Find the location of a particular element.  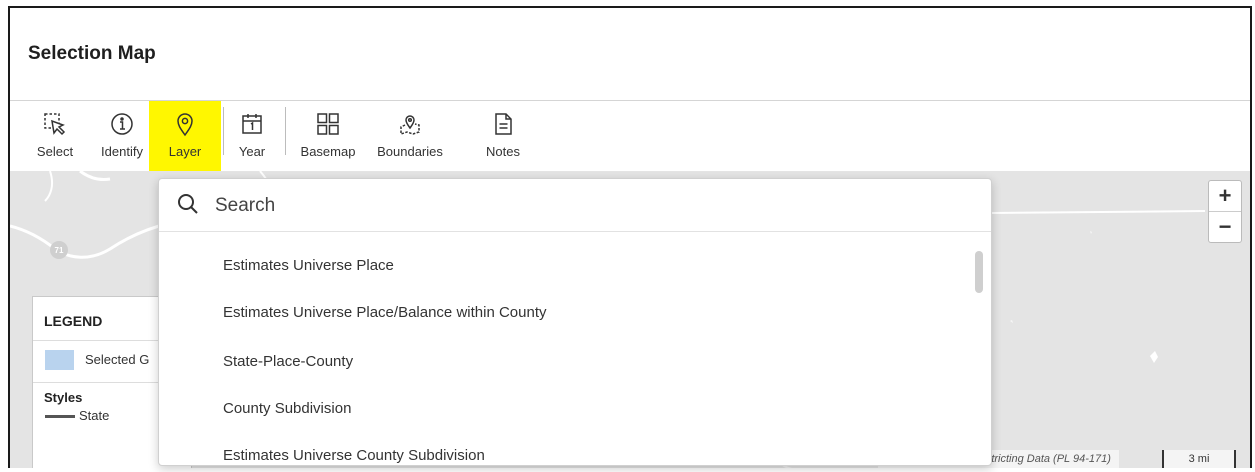

zoom-out-button: − is located at coordinates (1225, 226).